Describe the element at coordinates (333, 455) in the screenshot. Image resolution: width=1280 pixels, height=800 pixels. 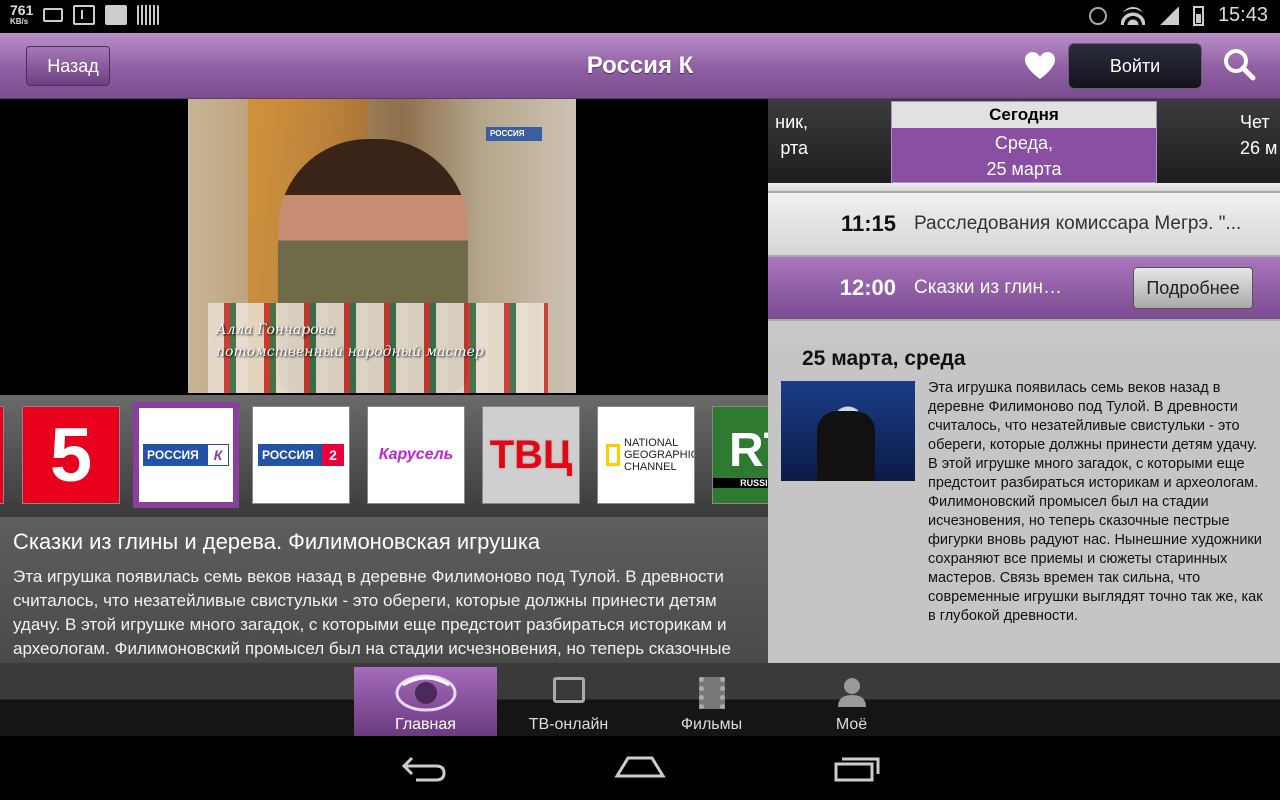
I see `russia-2-tag: 2` at that location.